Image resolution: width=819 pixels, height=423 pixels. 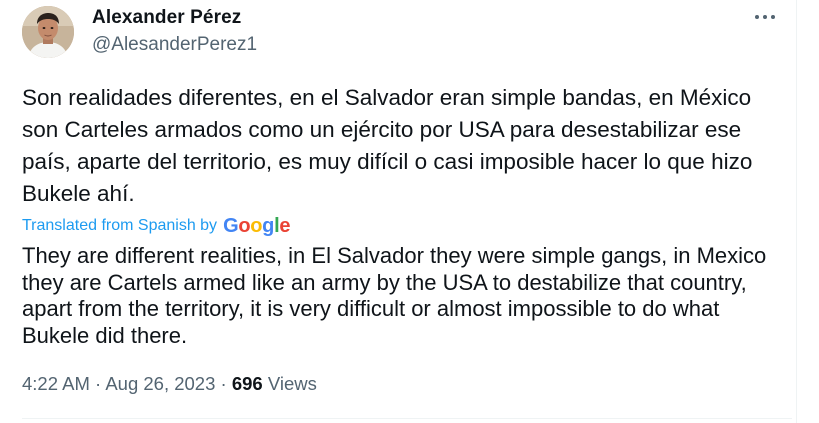 I want to click on translated-from-label: Translated from Spanish by, so click(x=119, y=226).